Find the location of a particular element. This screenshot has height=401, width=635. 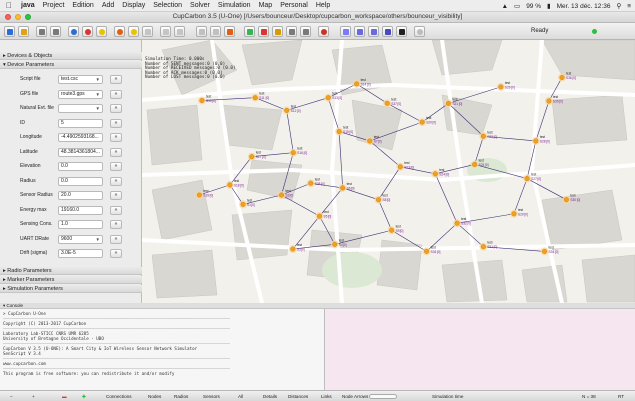

menu-display: Display is located at coordinates (133, 5).